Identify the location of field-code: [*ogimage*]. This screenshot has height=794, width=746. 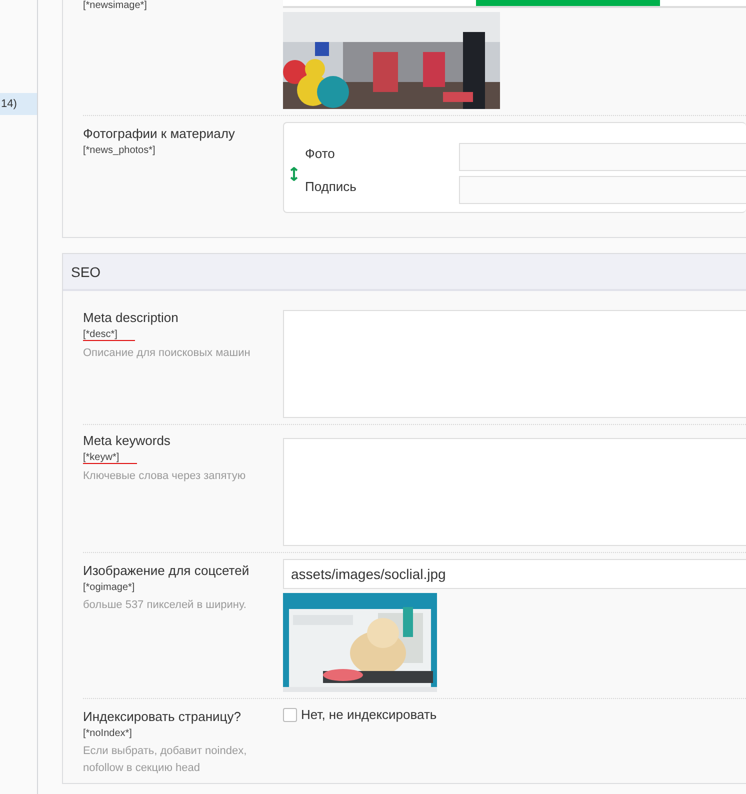
(109, 587).